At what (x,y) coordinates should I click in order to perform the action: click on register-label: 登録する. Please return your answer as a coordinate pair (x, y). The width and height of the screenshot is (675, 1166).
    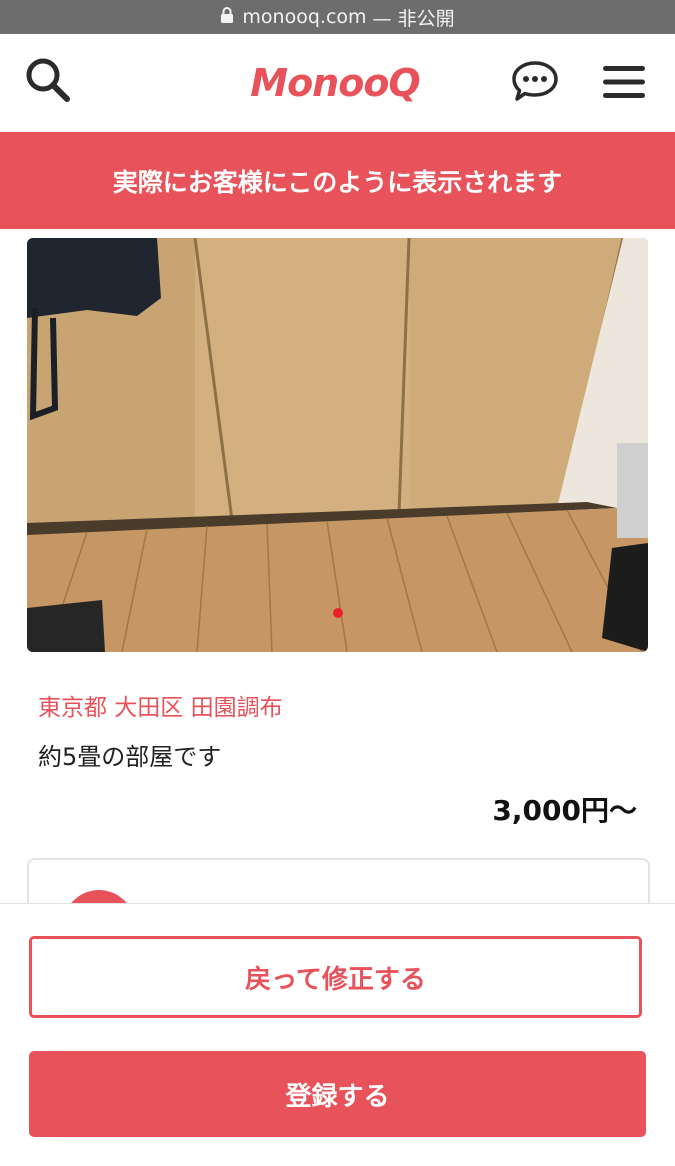
    Looking at the image, I should click on (337, 1096).